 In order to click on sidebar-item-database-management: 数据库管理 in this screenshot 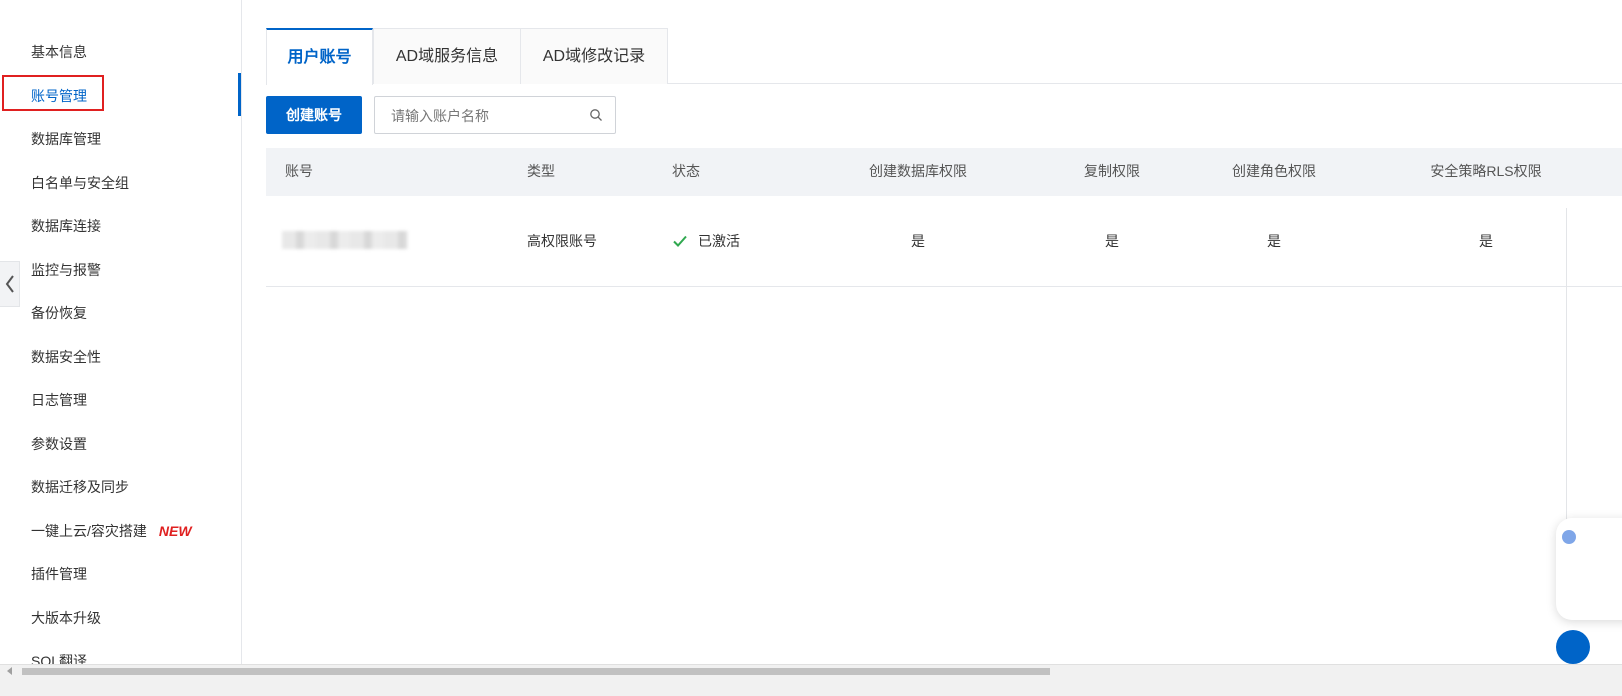, I will do `click(66, 139)`.